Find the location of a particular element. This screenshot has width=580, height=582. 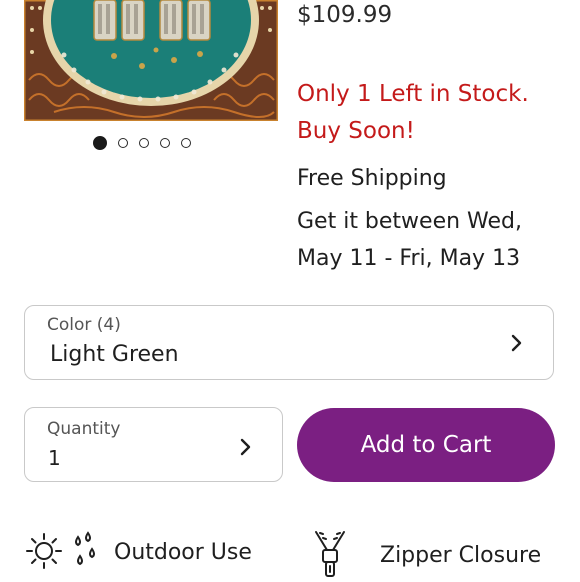

quantity-value: 1 is located at coordinates (54, 458).